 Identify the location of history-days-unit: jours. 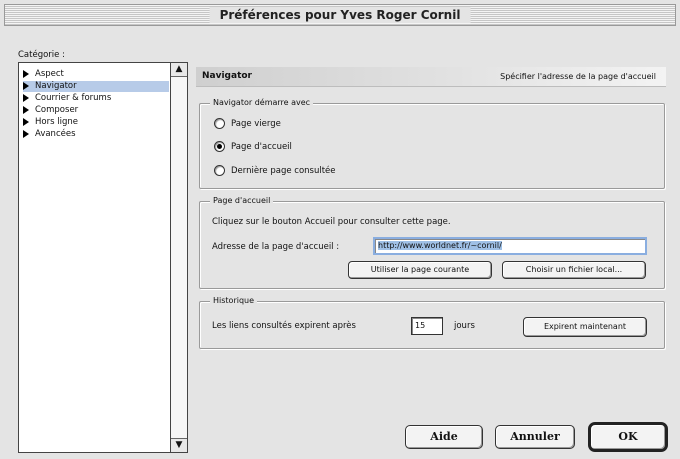
(464, 326).